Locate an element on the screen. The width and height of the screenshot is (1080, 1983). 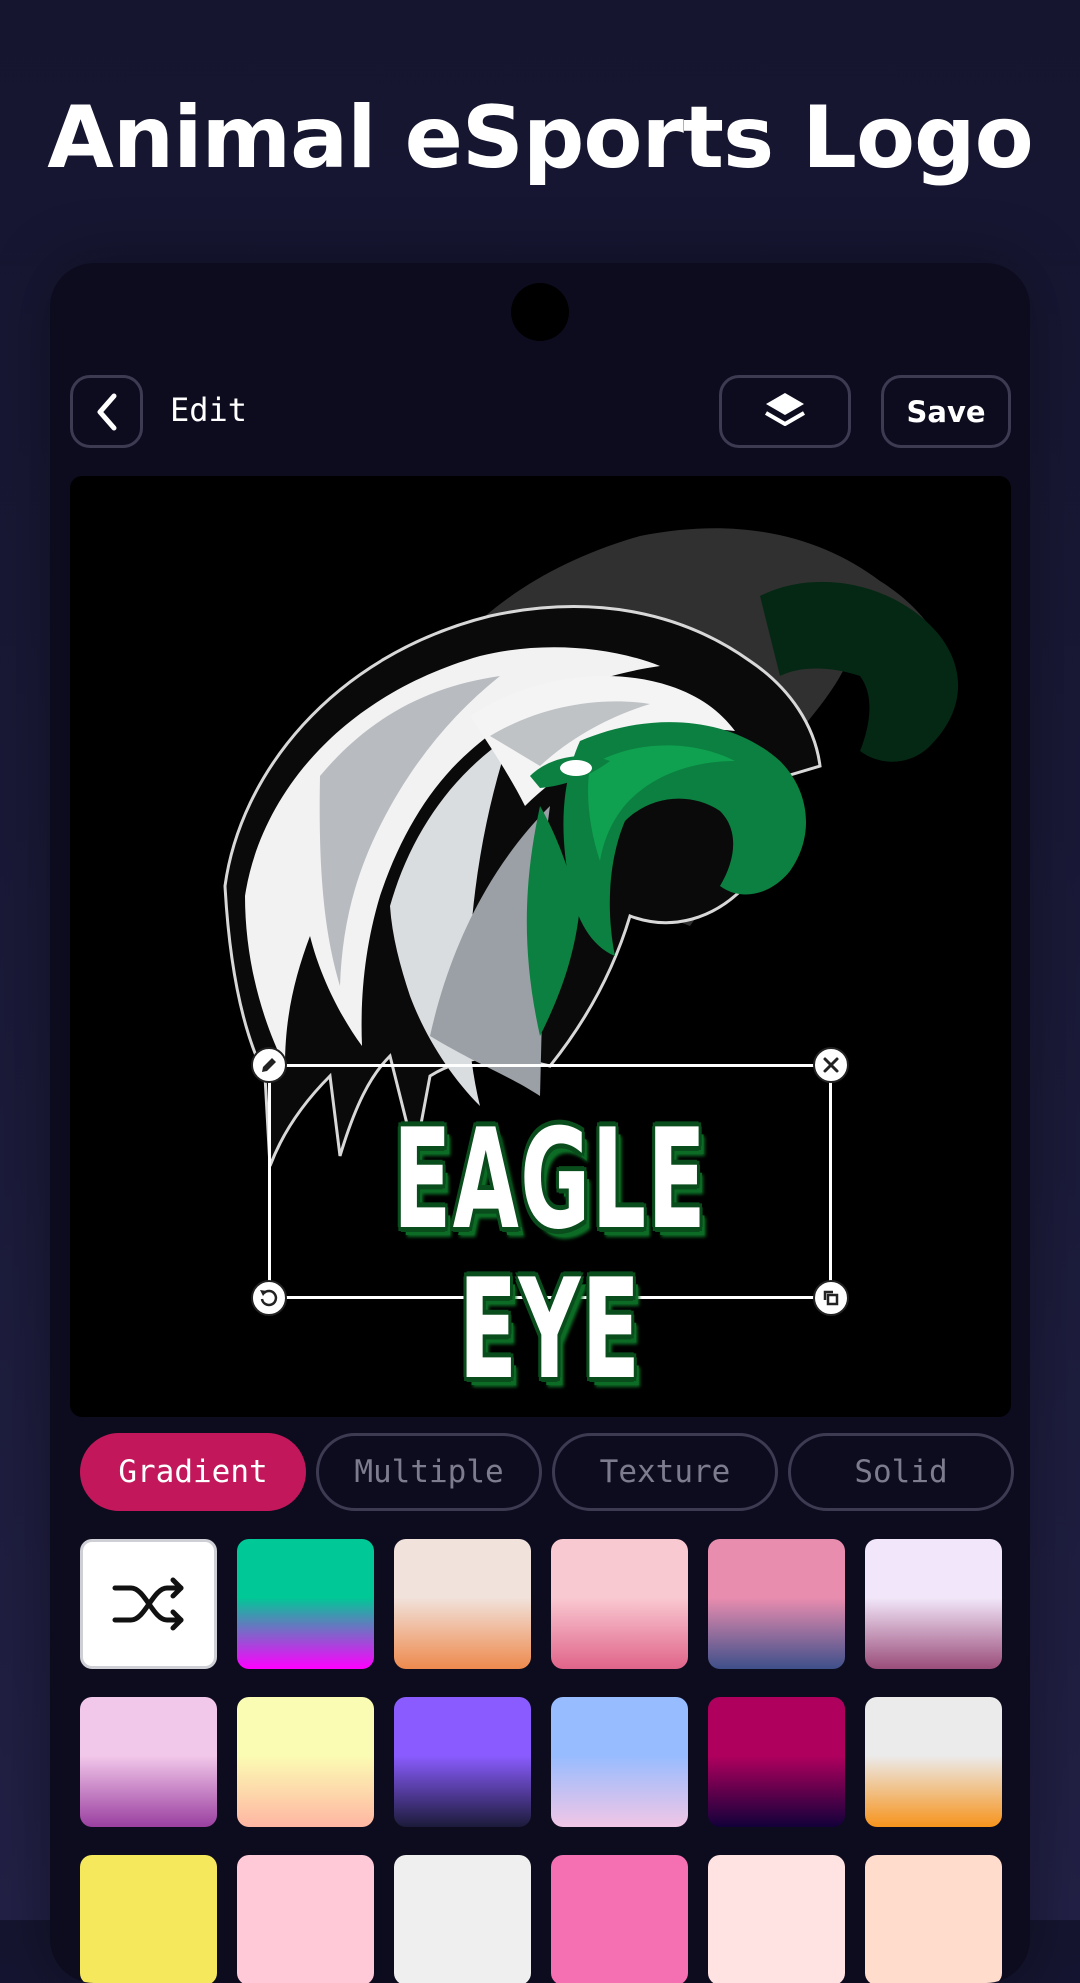
editor-toolbar: Edit Save is located at coordinates (540, 411).